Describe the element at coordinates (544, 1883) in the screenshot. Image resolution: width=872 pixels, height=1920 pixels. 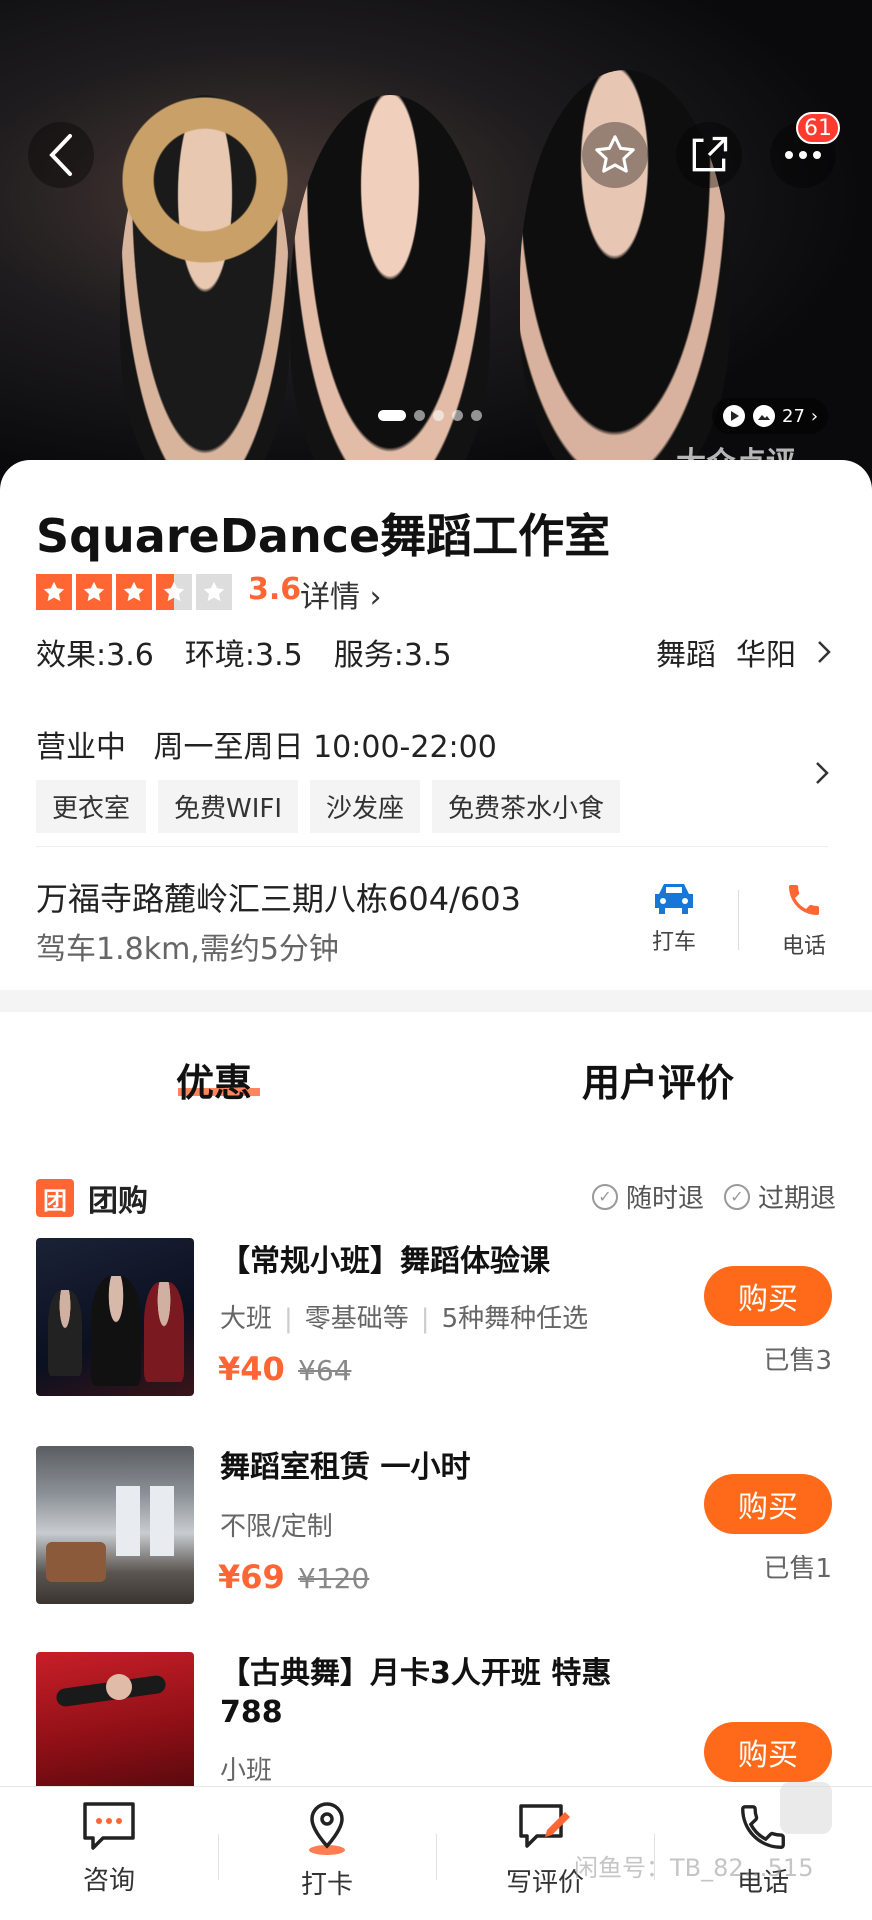
I see `write-review-label: 写评价` at that location.